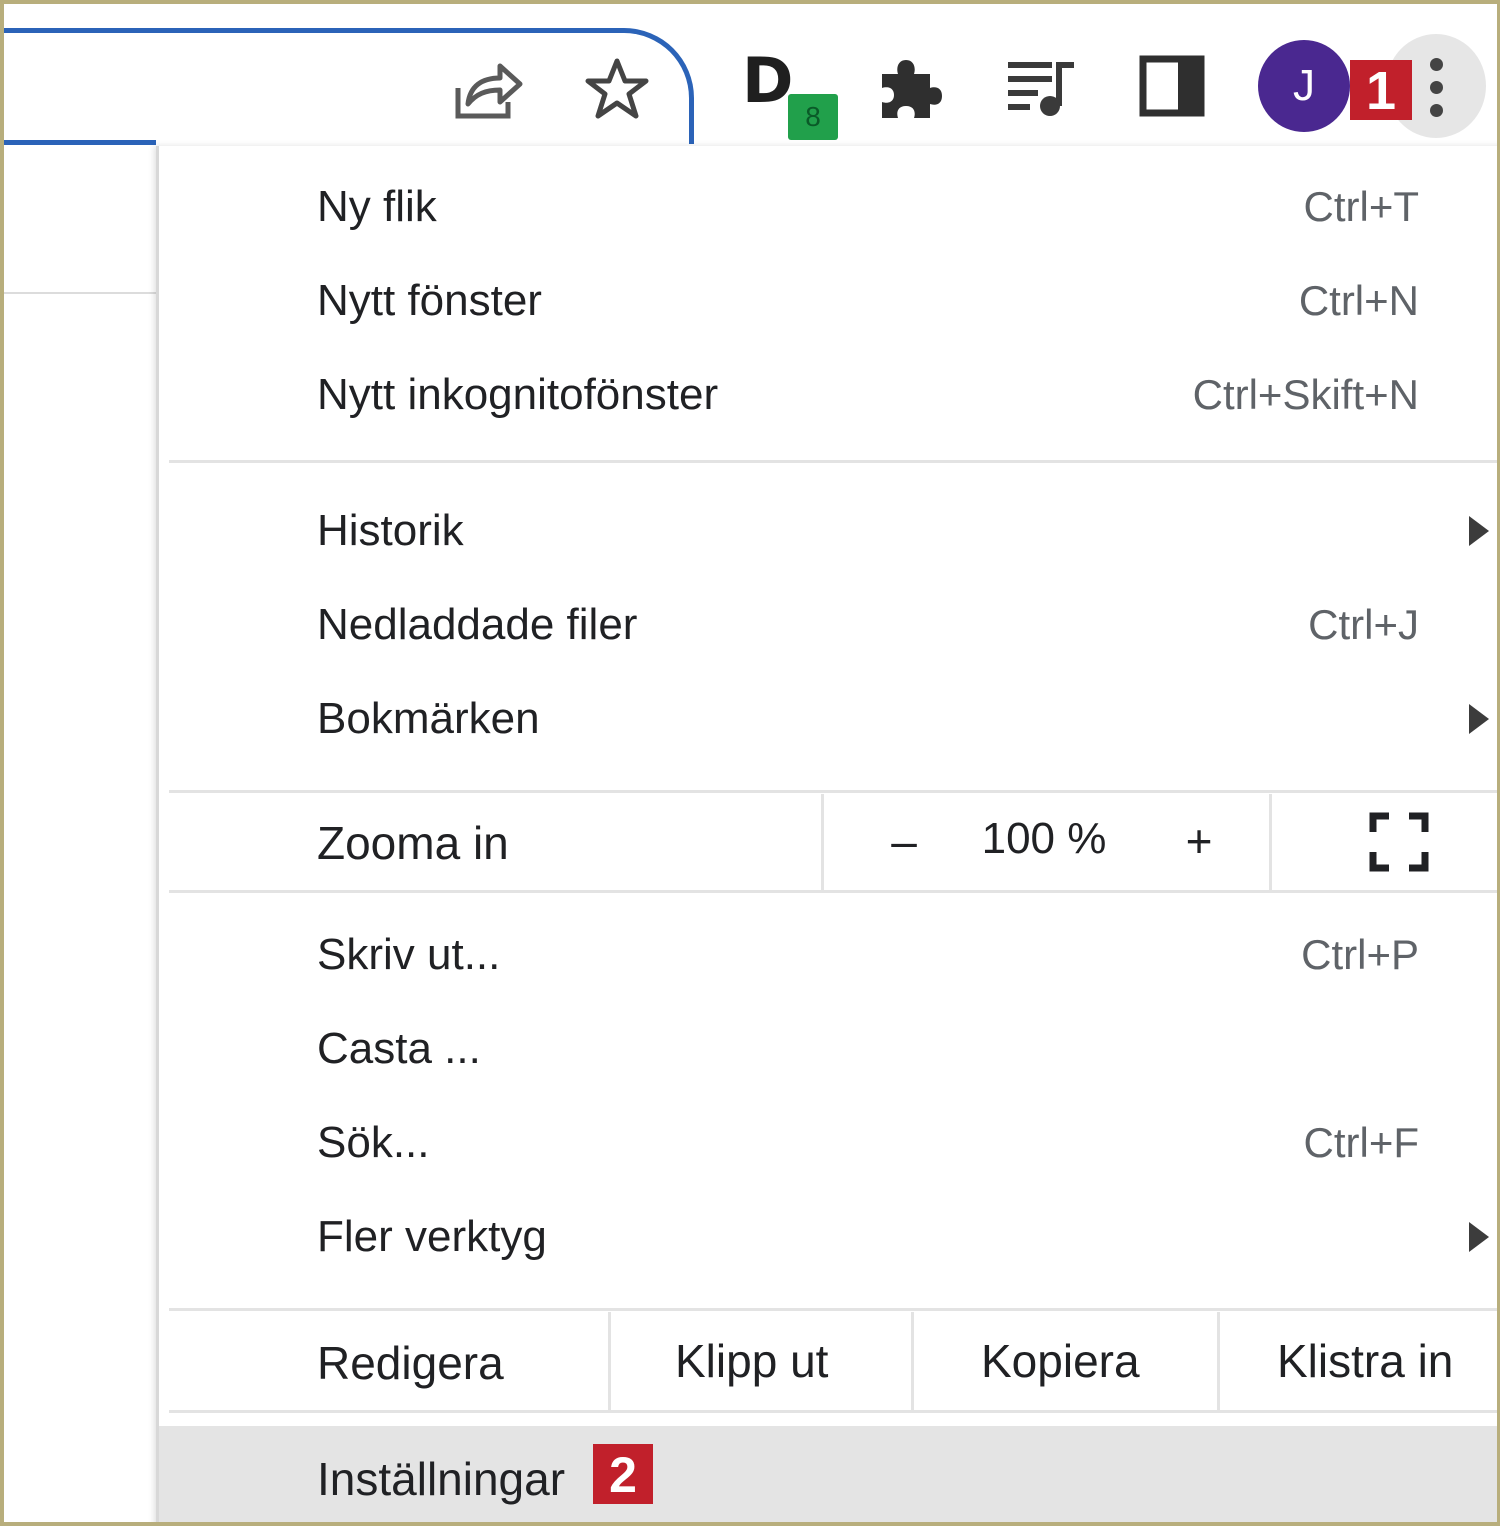 This screenshot has width=1500, height=1526. What do you see at coordinates (488, 90) in the screenshot?
I see `share-icon` at bounding box center [488, 90].